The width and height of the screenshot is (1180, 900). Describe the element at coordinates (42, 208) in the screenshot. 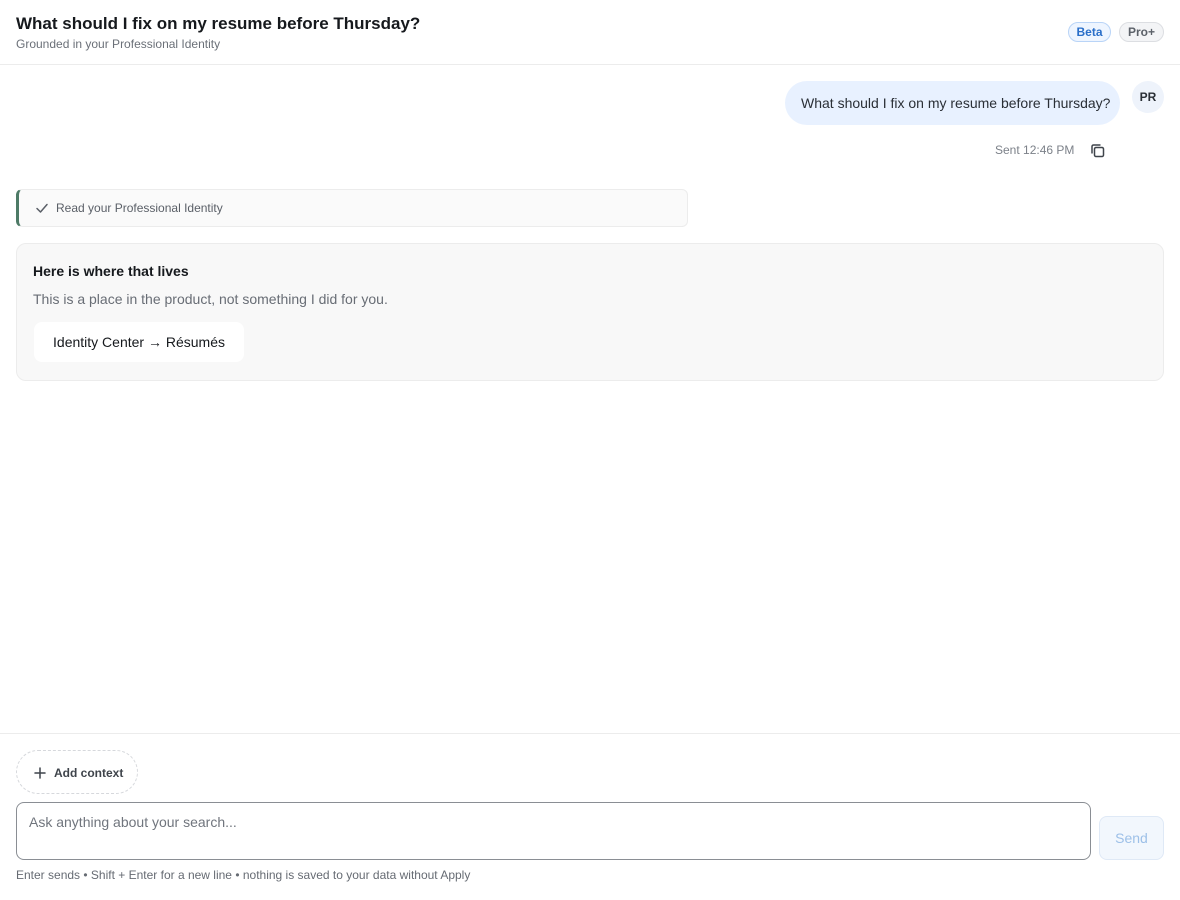

I see `check-icon` at that location.